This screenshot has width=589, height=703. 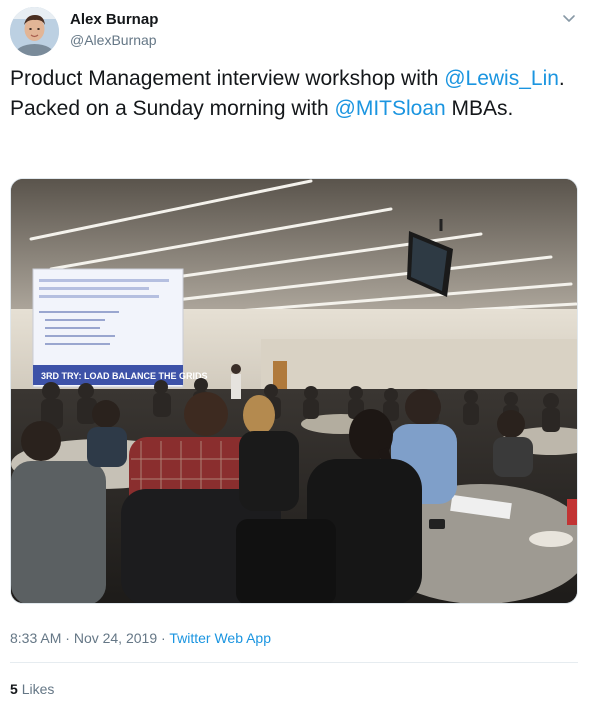 What do you see at coordinates (501, 78) in the screenshot?
I see `mention-link-lewis-lin: @Lewis_Lin` at bounding box center [501, 78].